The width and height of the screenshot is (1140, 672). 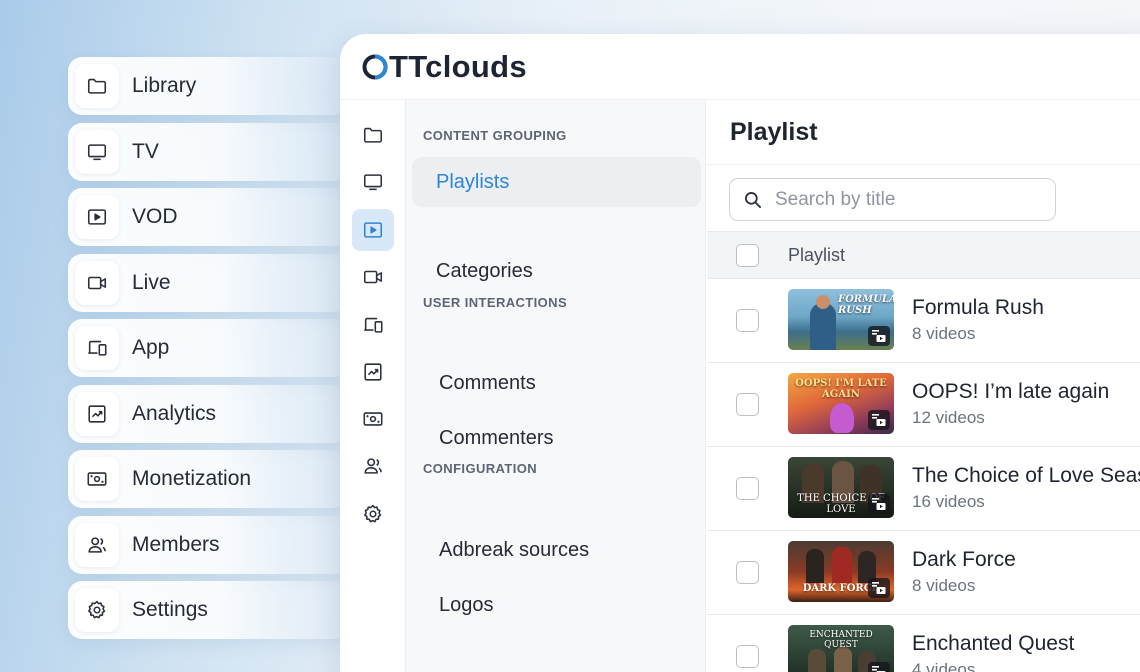 I want to click on nav-item-label: Library, so click(x=164, y=85).